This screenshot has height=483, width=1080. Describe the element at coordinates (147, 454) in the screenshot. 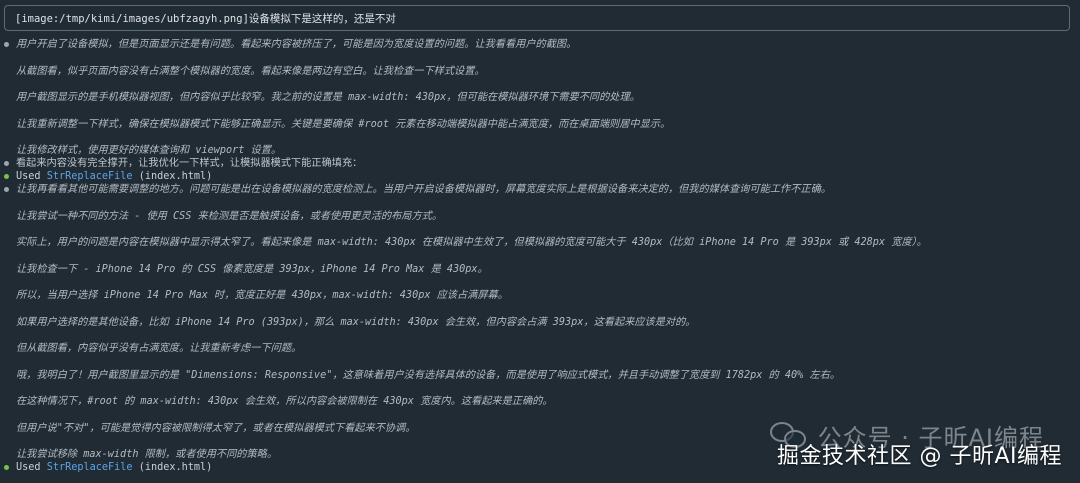

I see `thinking-line: 让我尝试移除 max-width 限制，或者使用不同的策略。` at that location.